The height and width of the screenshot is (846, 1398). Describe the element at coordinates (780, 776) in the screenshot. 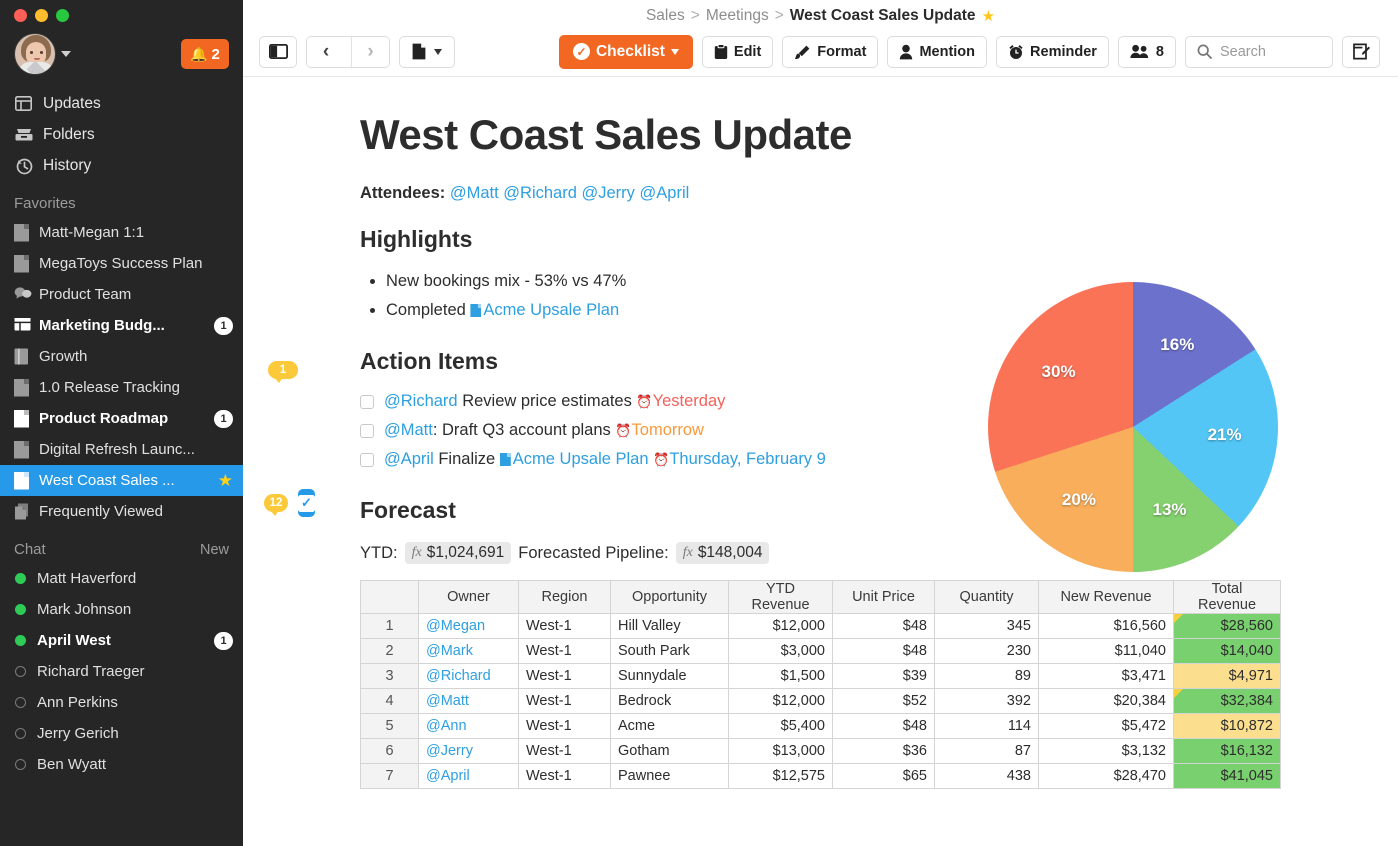

I see `cell-ytd-revenue: $12,575` at that location.